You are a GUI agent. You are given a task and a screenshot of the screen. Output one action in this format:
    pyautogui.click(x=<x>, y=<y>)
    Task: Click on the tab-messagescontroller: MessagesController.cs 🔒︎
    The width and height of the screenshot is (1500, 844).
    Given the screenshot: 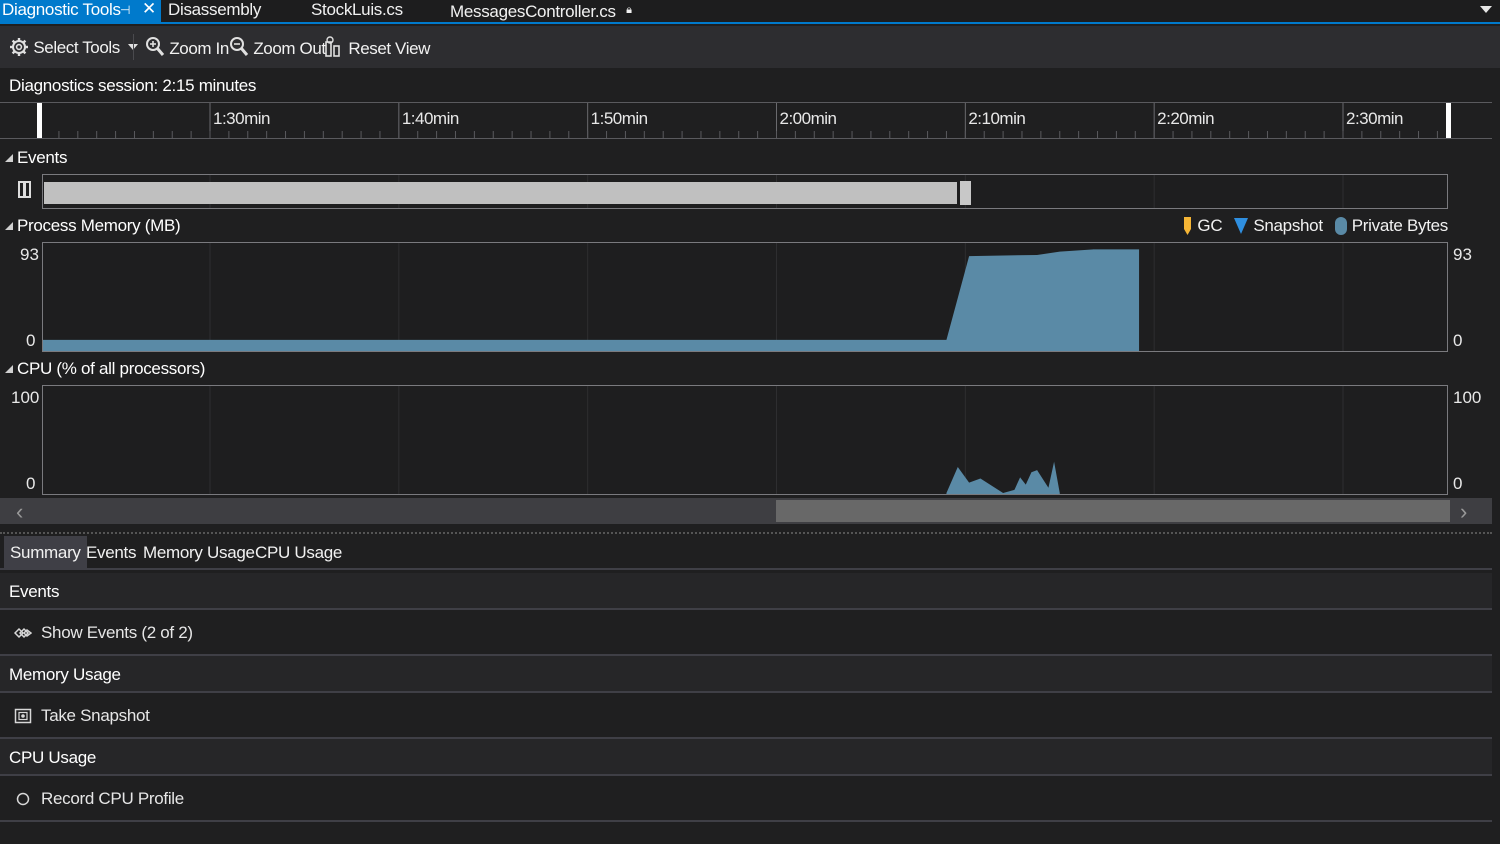 What is the action you would take?
    pyautogui.click(x=541, y=11)
    